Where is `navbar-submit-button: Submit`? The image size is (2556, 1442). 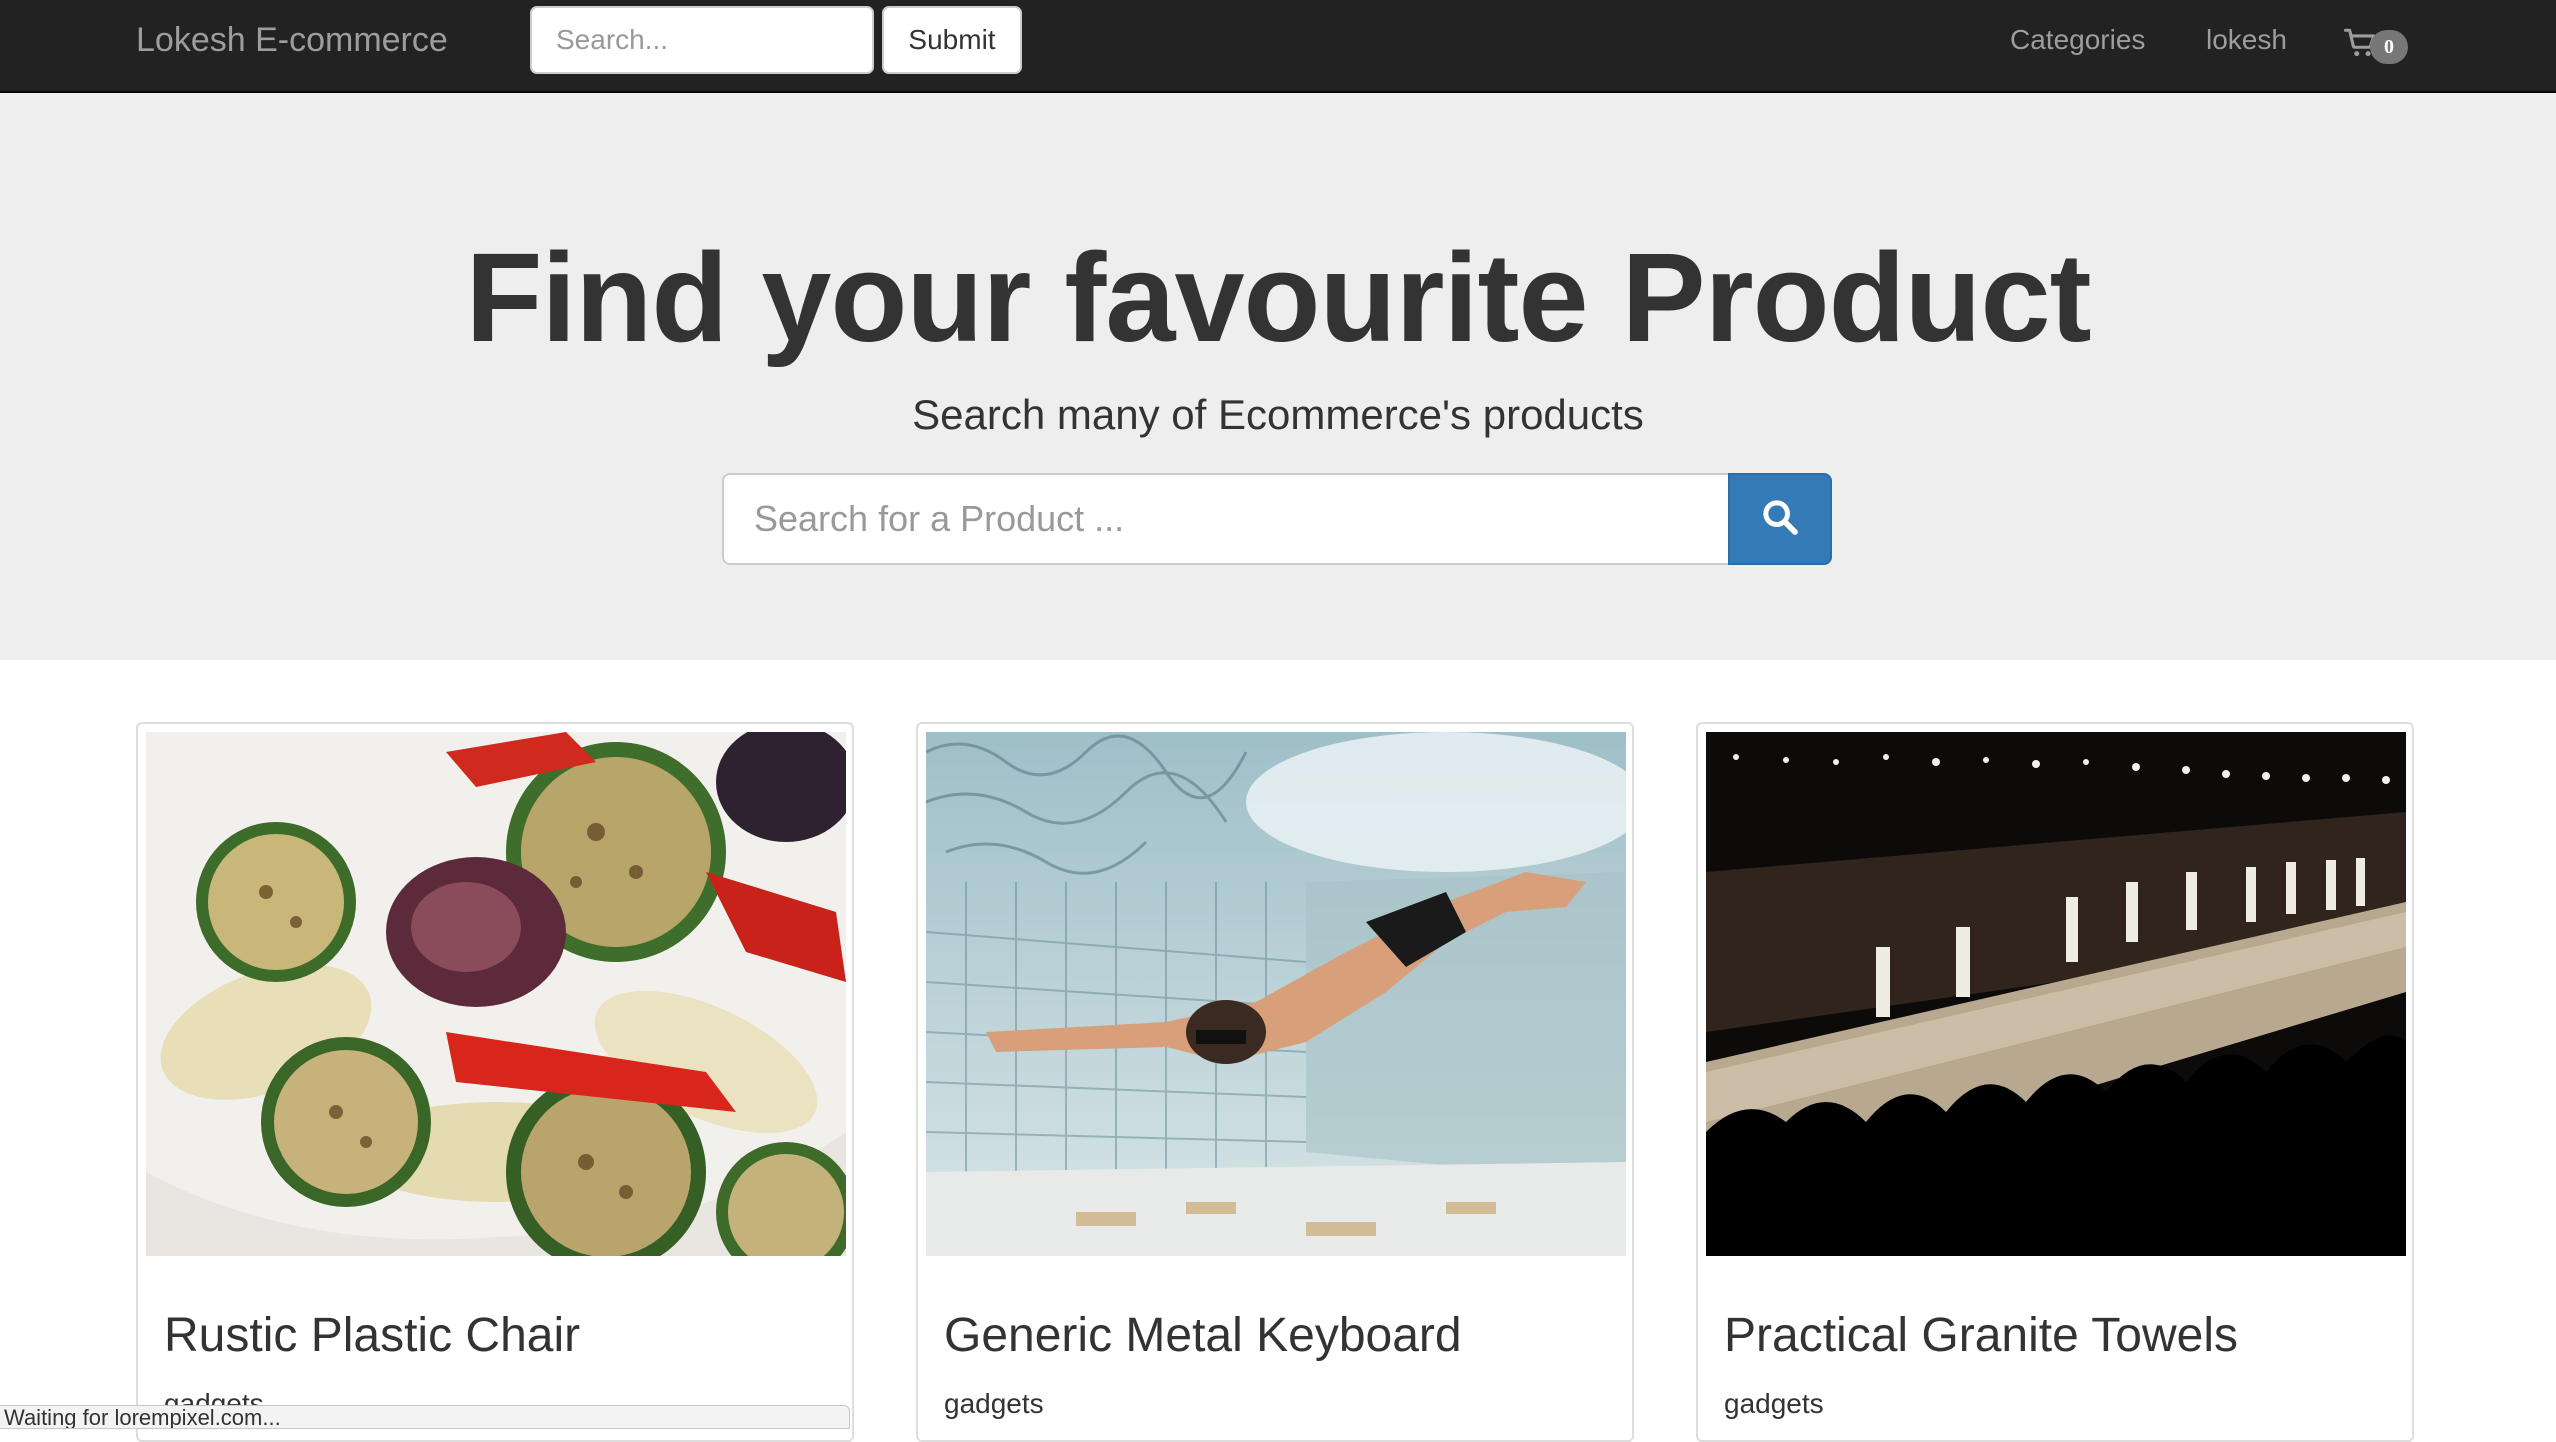
navbar-submit-button: Submit is located at coordinates (952, 40).